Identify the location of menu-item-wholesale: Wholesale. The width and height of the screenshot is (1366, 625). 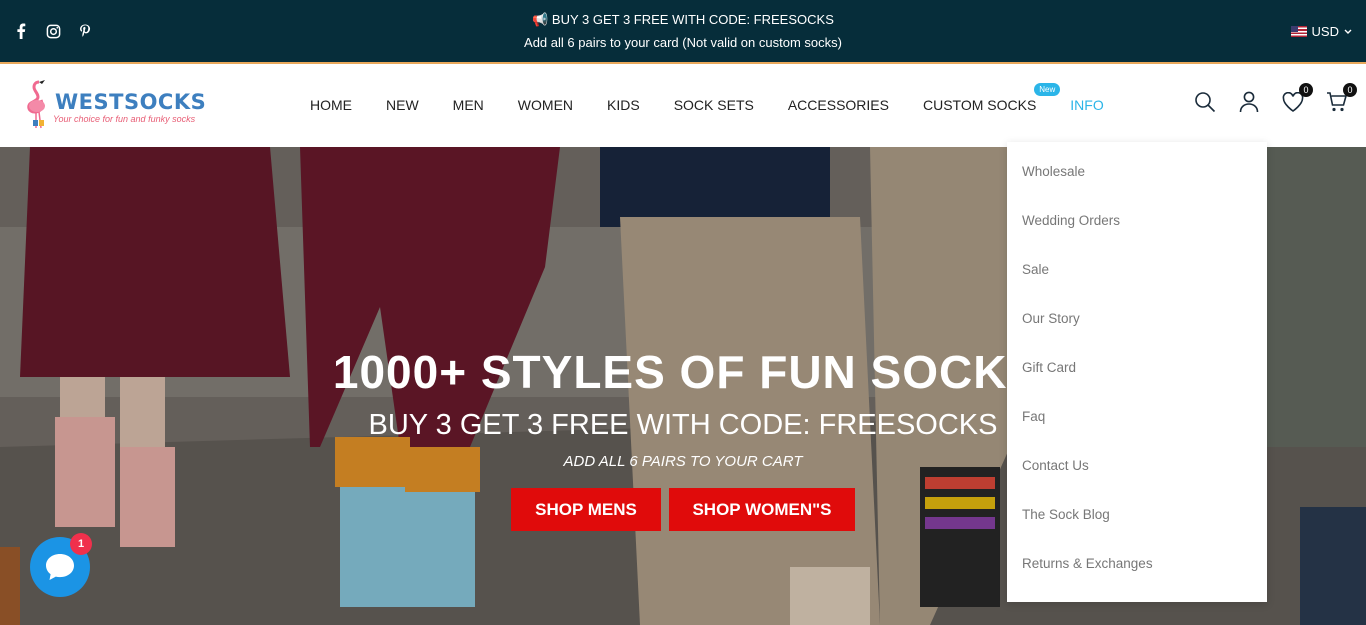
(1137, 188).